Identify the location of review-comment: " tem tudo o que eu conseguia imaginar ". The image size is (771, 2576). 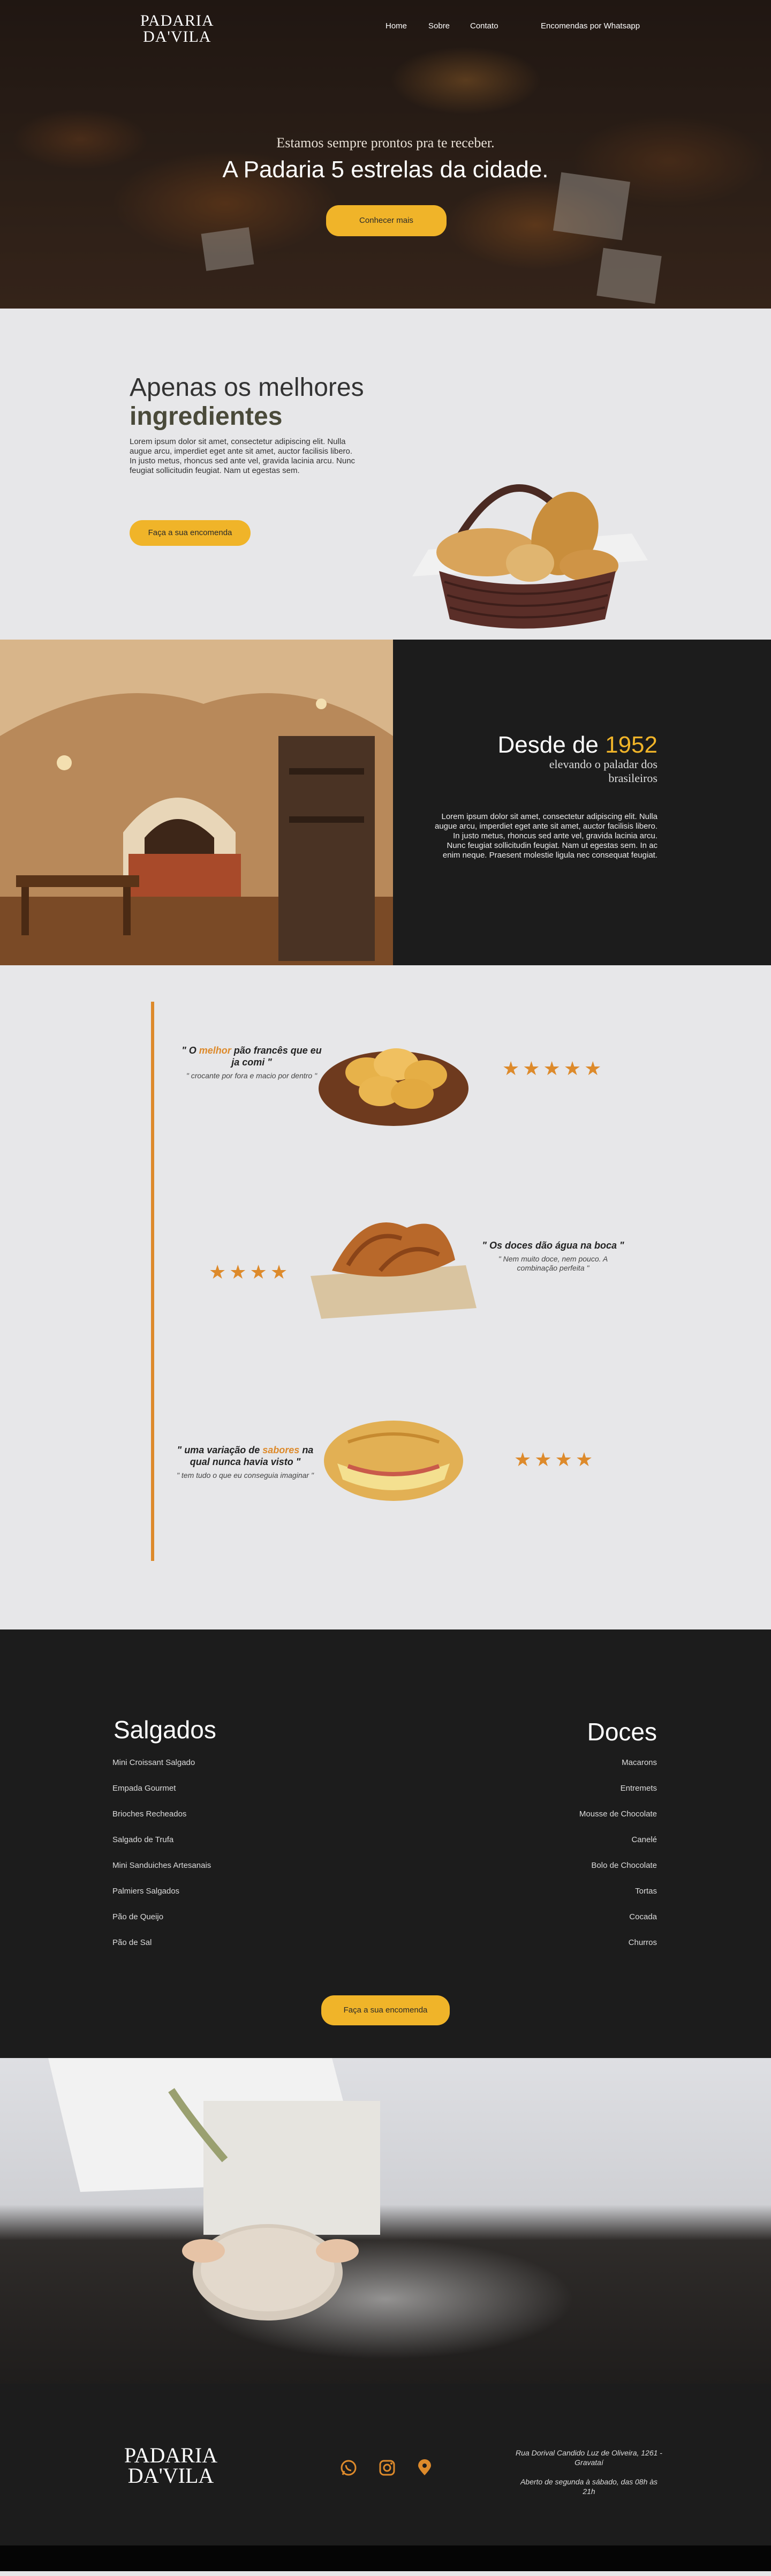
(245, 1475).